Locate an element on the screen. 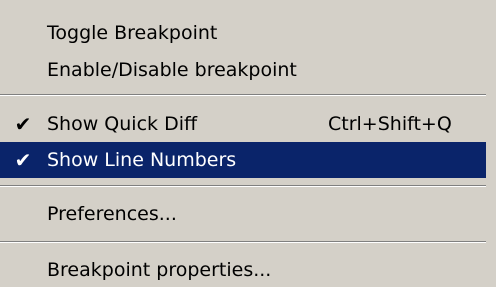  menu-item-label: Enable/Disable breakpoint is located at coordinates (172, 70).